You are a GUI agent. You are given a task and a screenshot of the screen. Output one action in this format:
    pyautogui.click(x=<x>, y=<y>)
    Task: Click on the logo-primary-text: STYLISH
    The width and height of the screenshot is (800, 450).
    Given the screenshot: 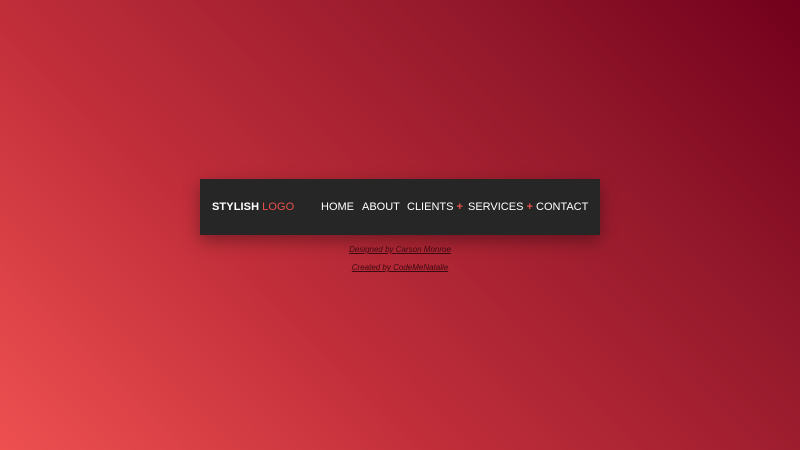 What is the action you would take?
    pyautogui.click(x=236, y=207)
    